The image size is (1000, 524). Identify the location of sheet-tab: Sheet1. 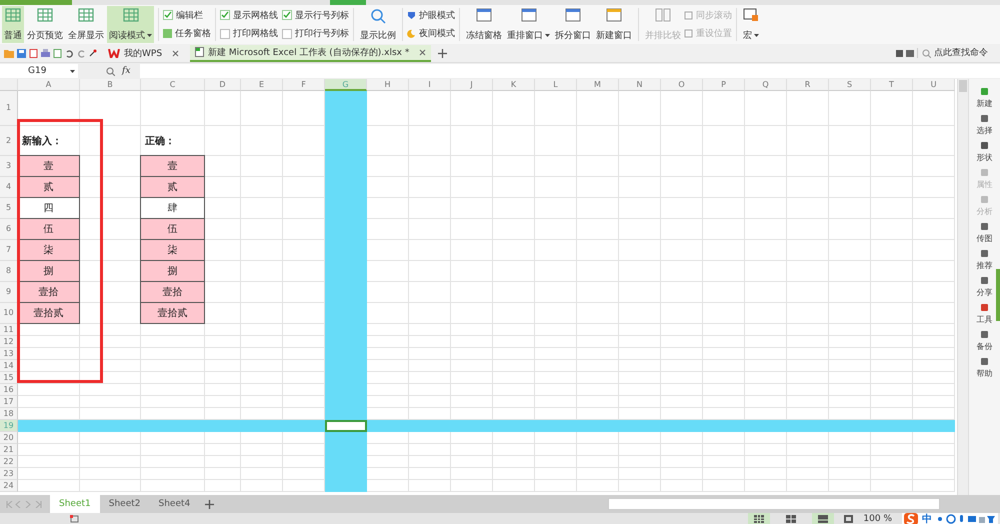
(75, 504).